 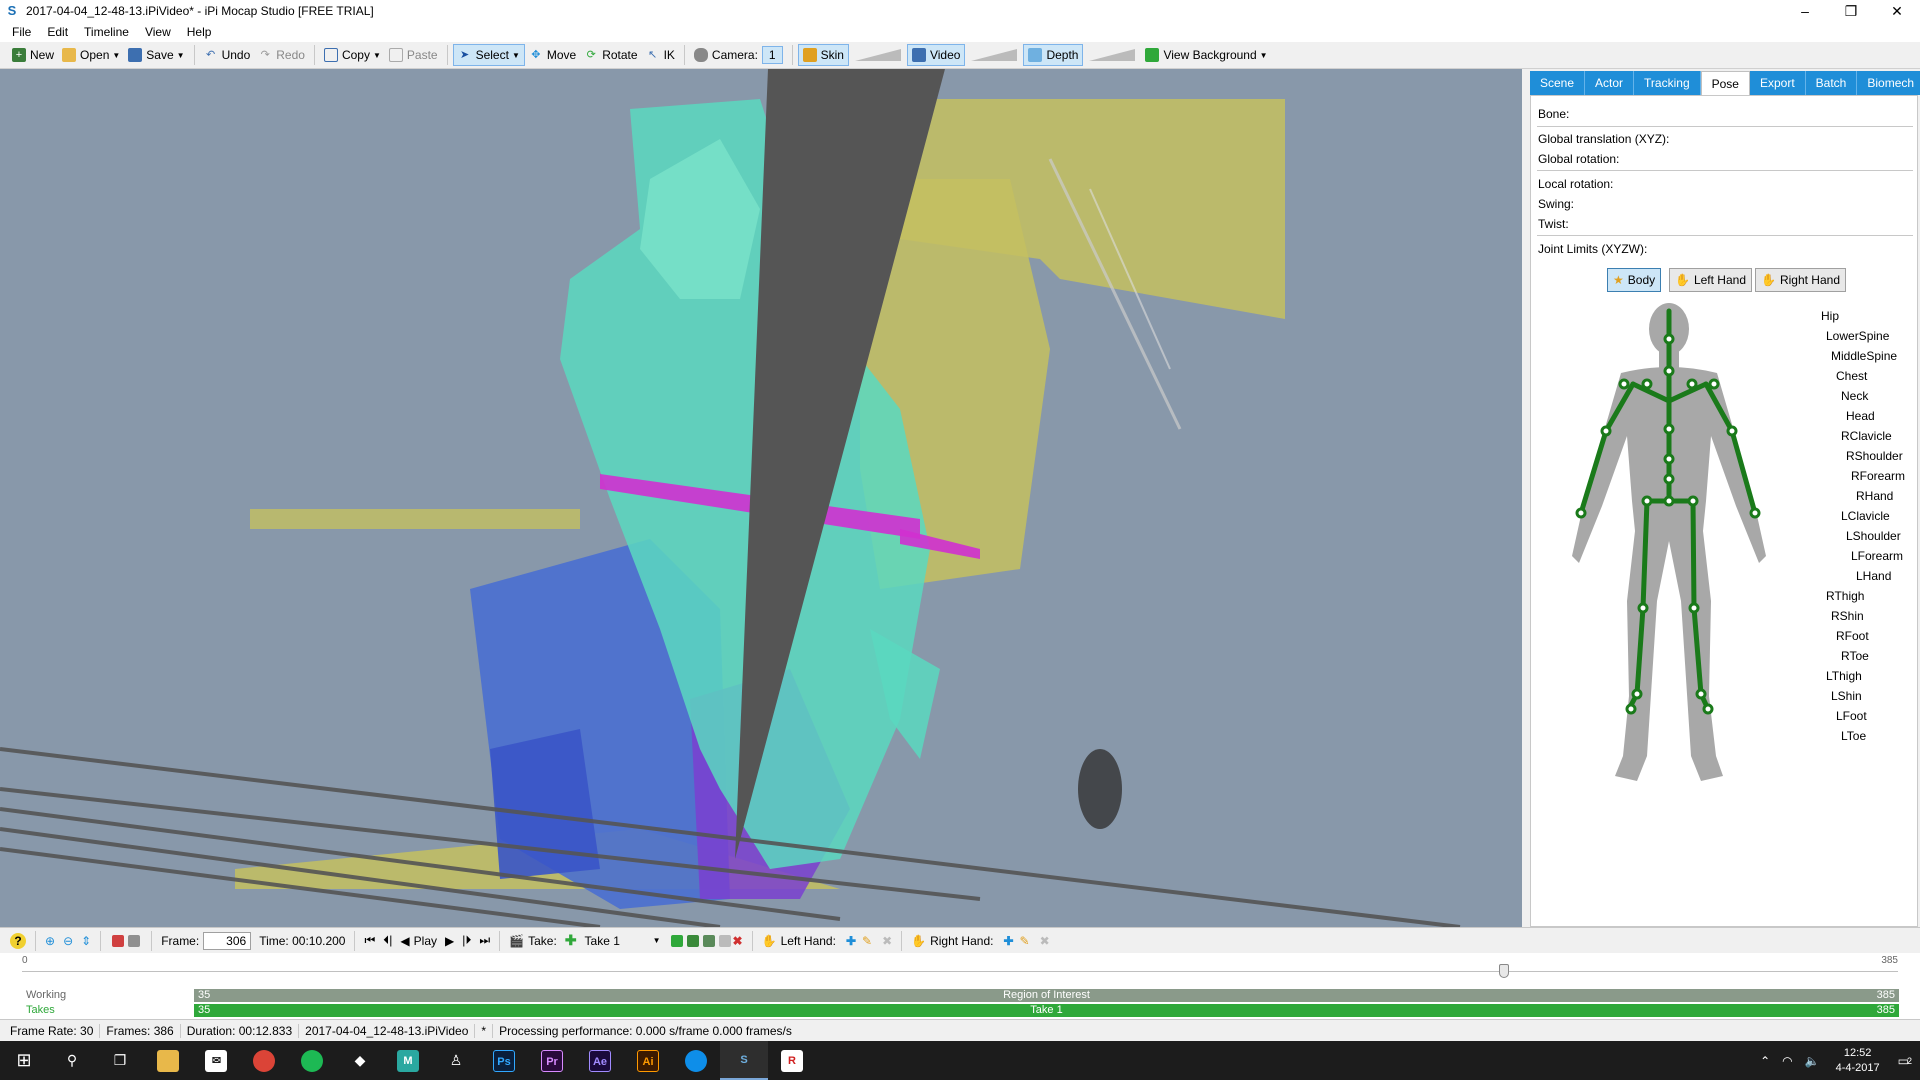 I want to click on menu-timeline: Timeline, so click(x=106, y=32).